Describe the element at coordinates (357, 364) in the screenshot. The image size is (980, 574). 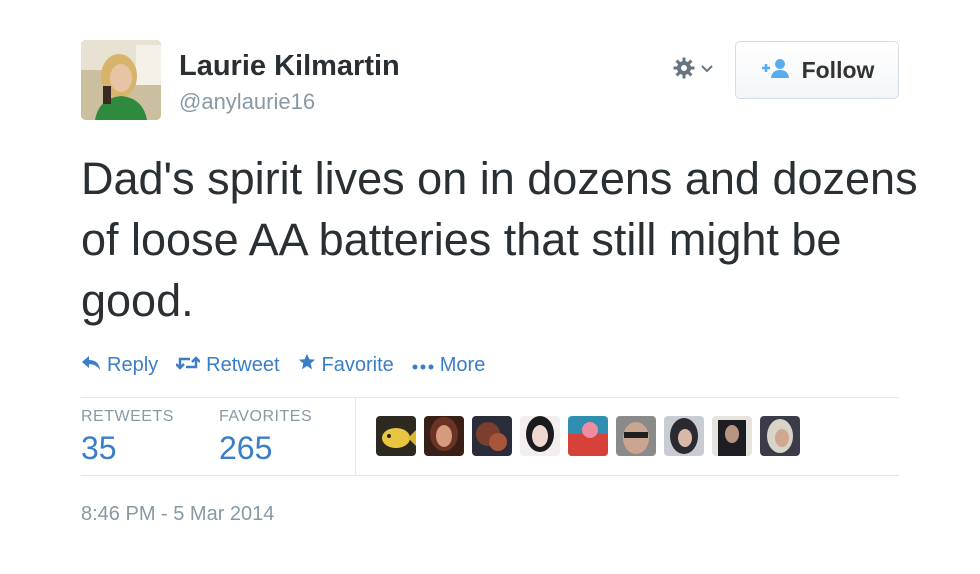
I see `favorite-label: Favorite` at that location.